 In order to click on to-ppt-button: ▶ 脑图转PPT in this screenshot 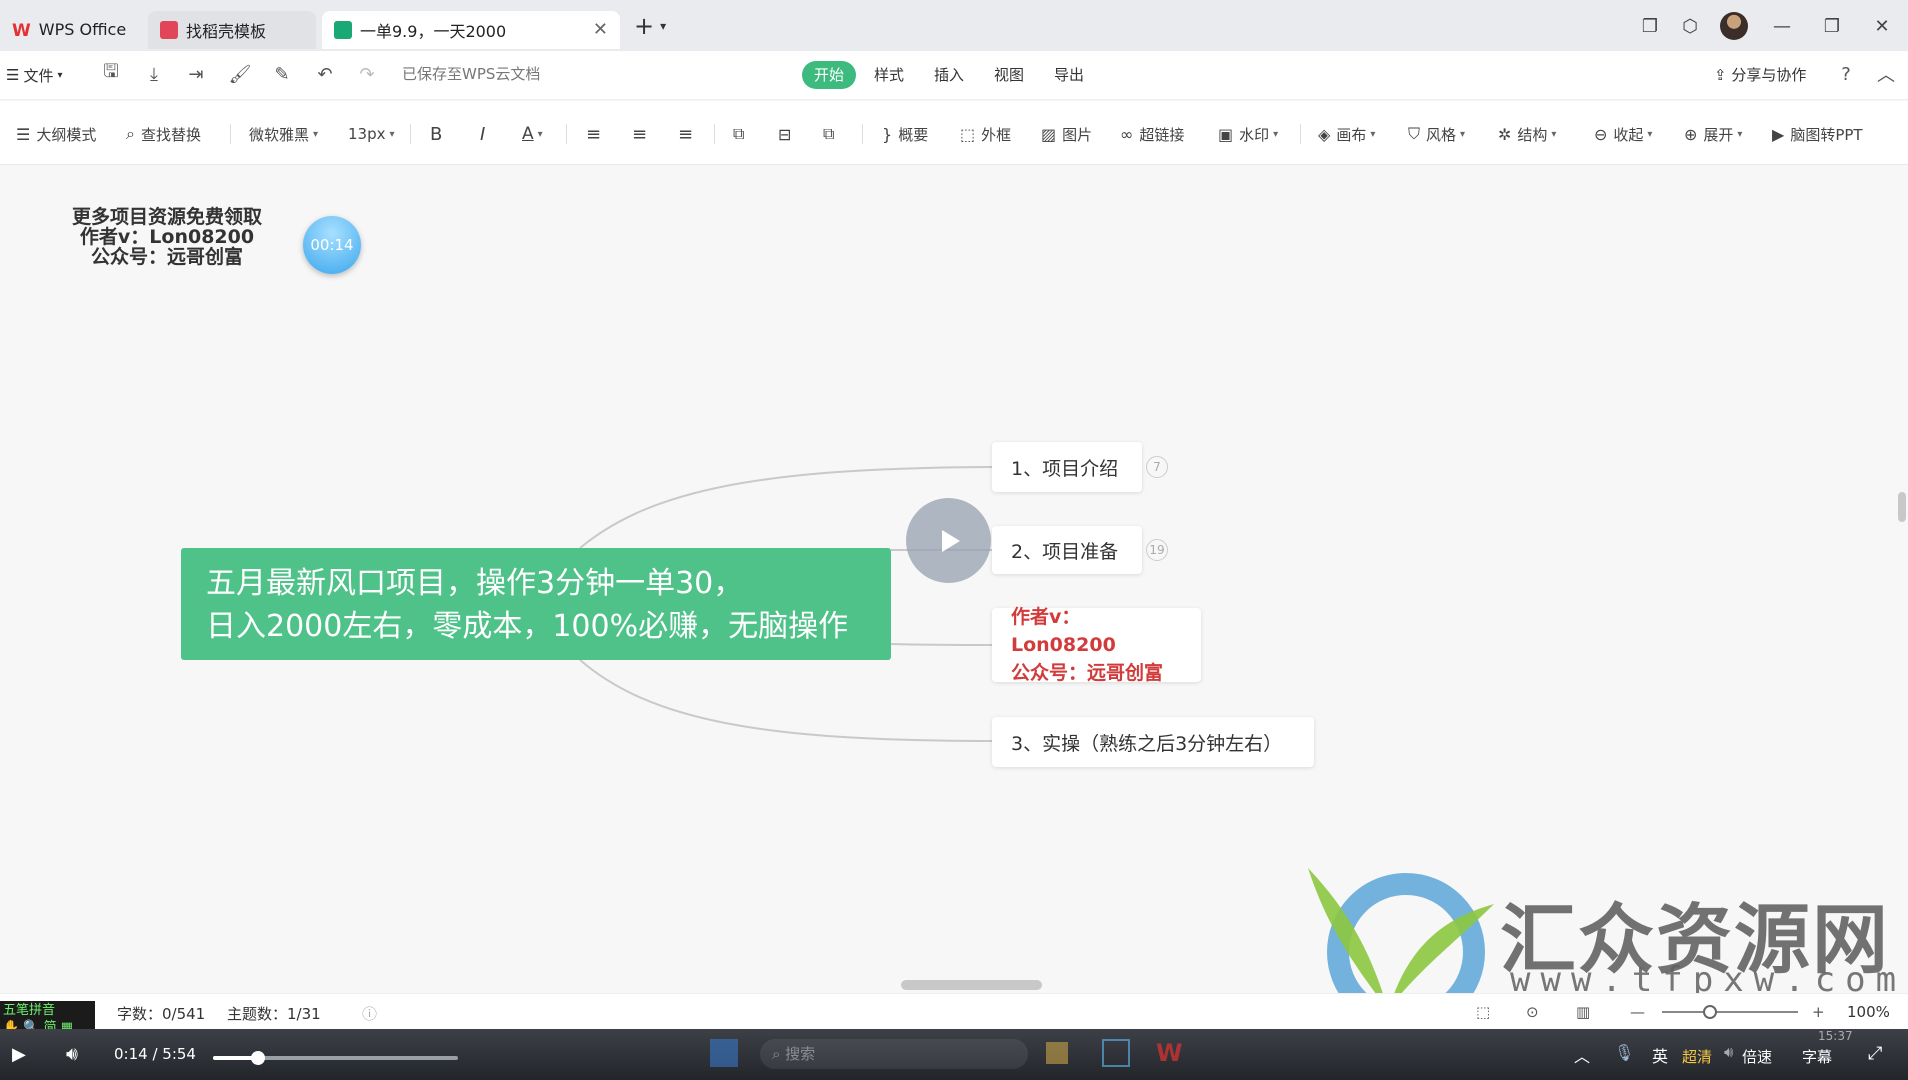, I will do `click(1817, 134)`.